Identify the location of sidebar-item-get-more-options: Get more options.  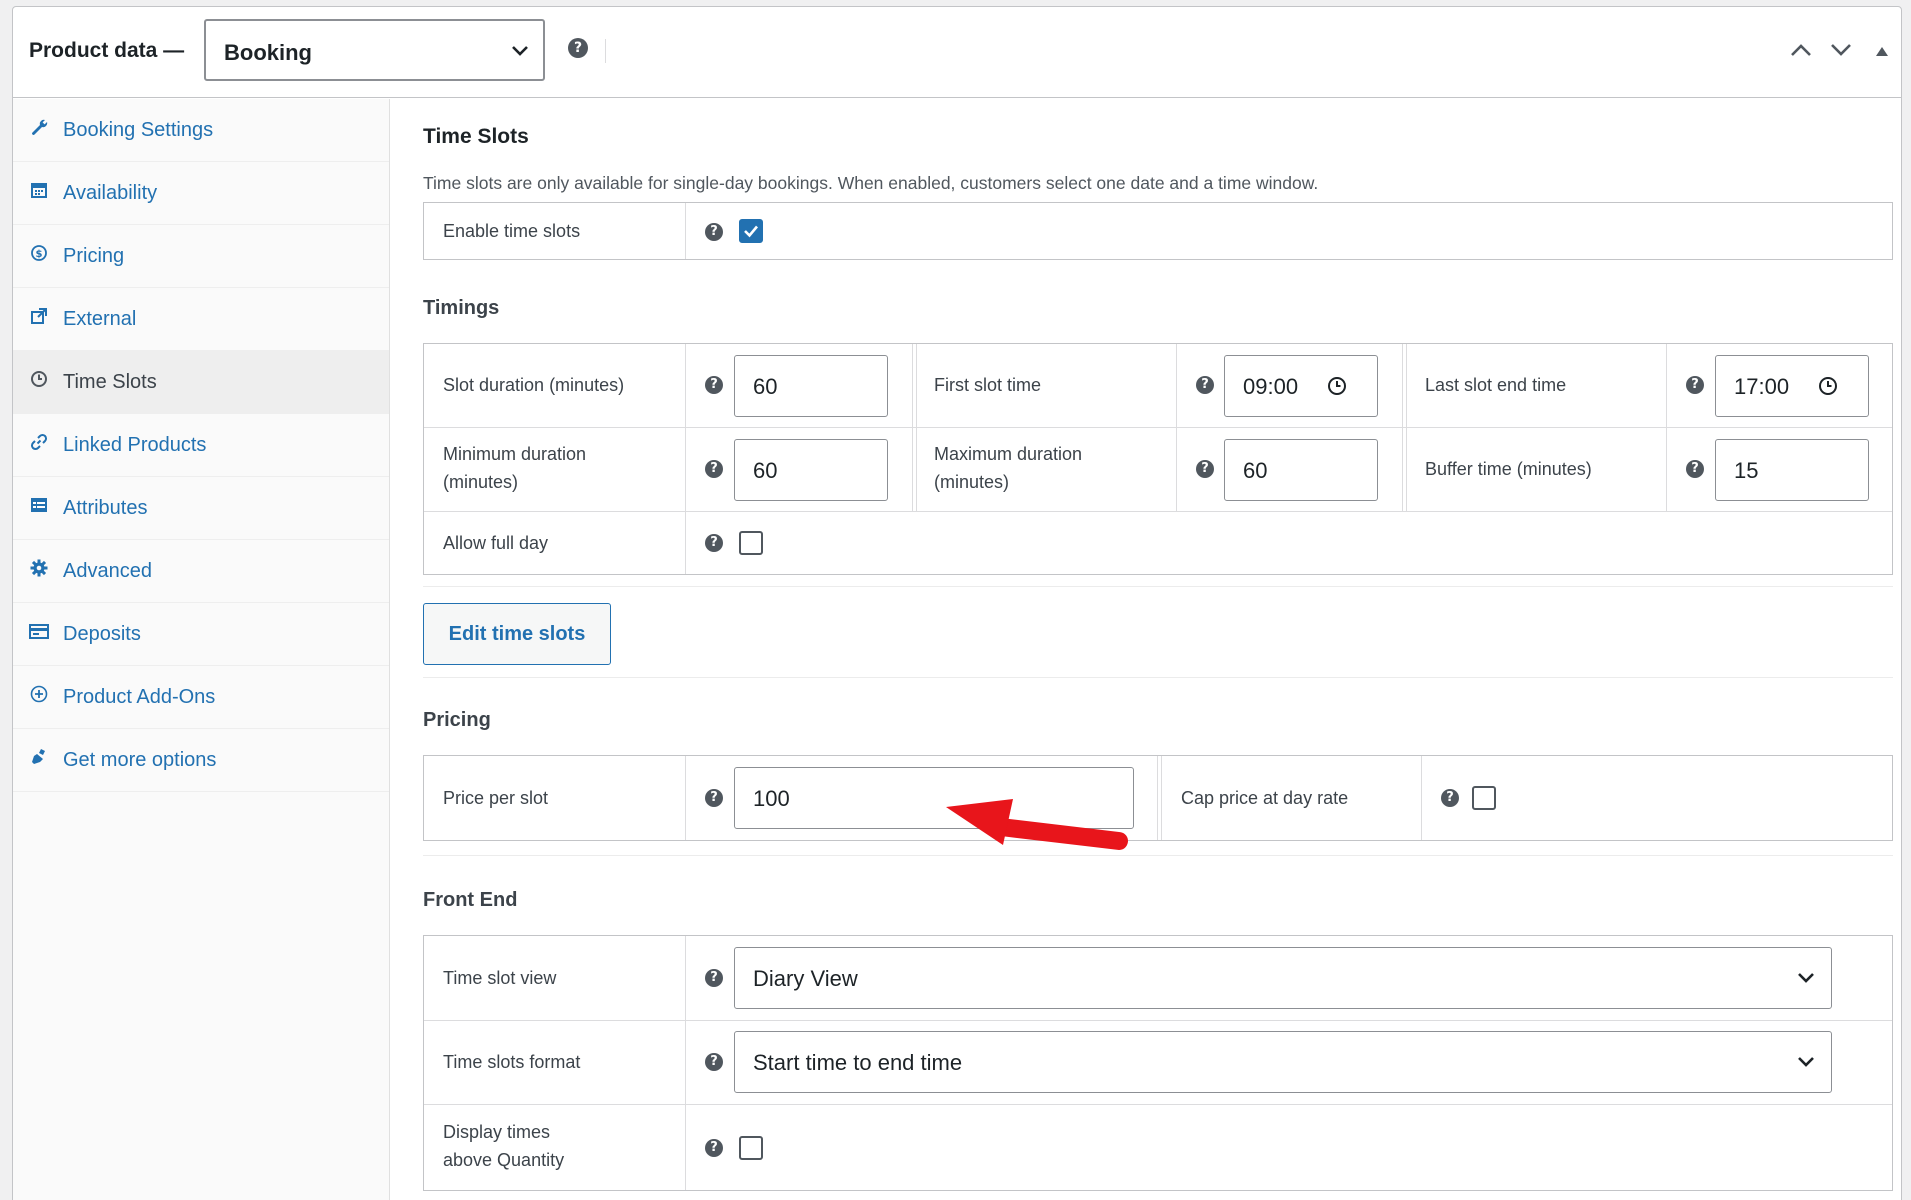
(201, 760).